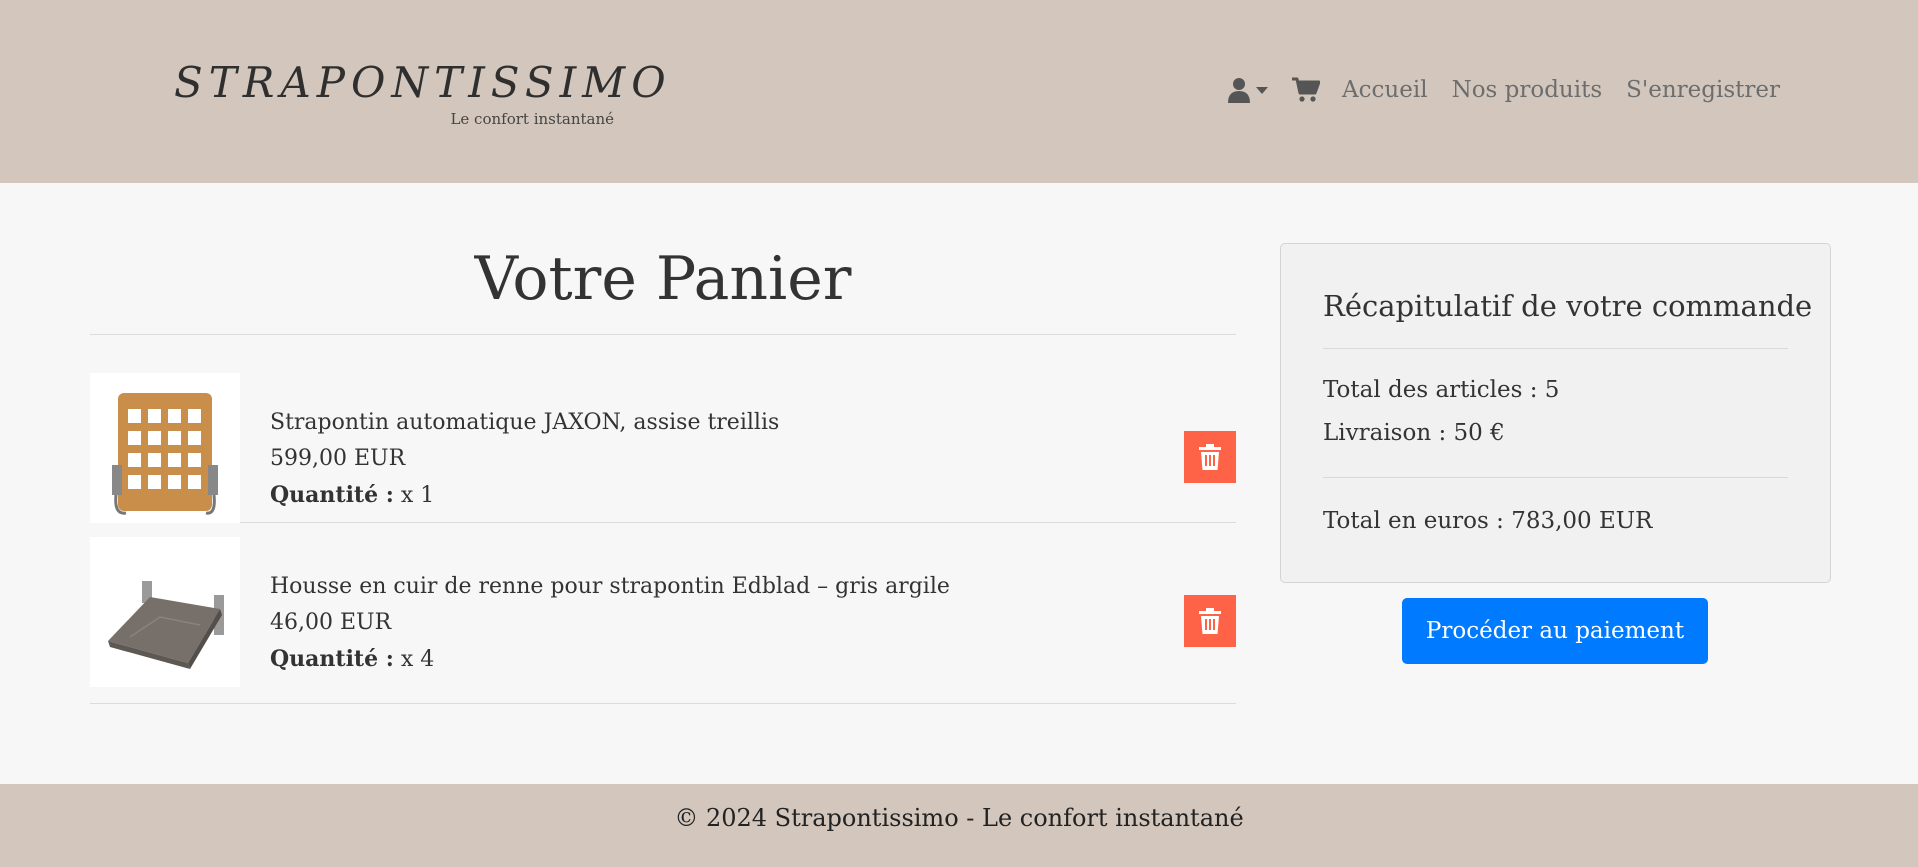 This screenshot has height=867, width=1918. I want to click on nav-link-accueil: Accueil, so click(1385, 90).